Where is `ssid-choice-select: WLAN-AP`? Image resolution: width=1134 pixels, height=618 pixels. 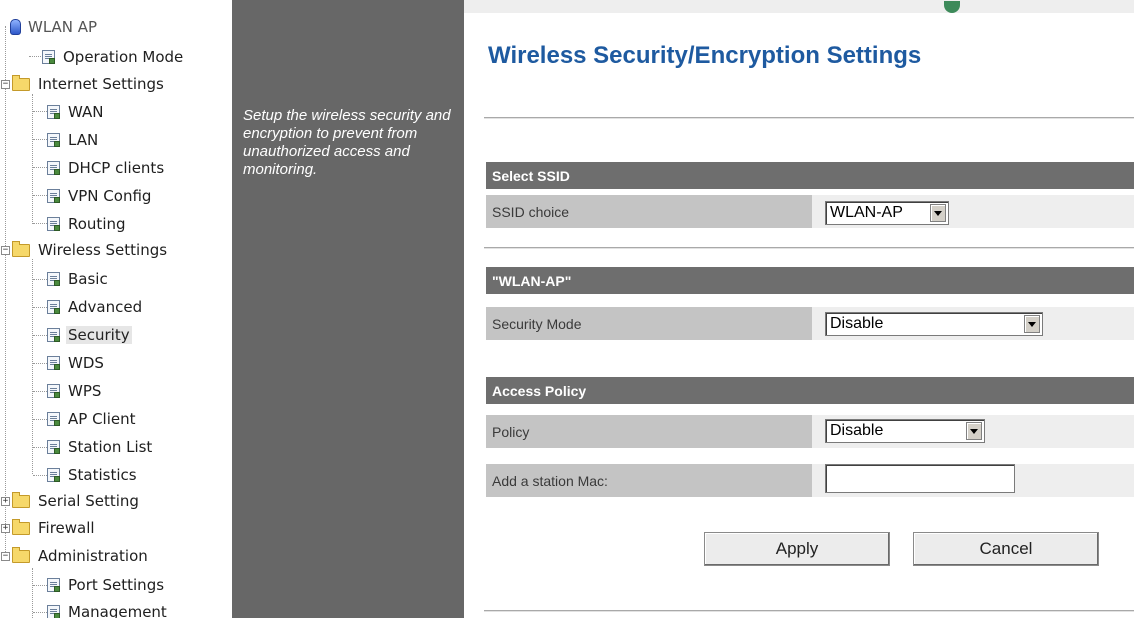 ssid-choice-select: WLAN-AP is located at coordinates (887, 213).